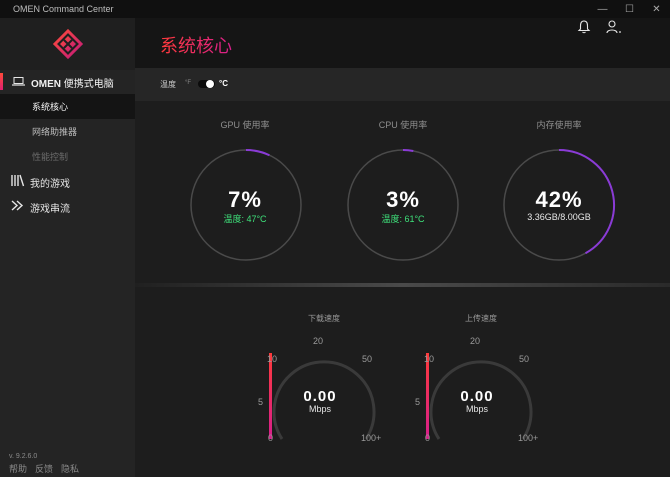 The image size is (670, 477). What do you see at coordinates (63, 9) in the screenshot?
I see `window-title: OMEN Command Center` at bounding box center [63, 9].